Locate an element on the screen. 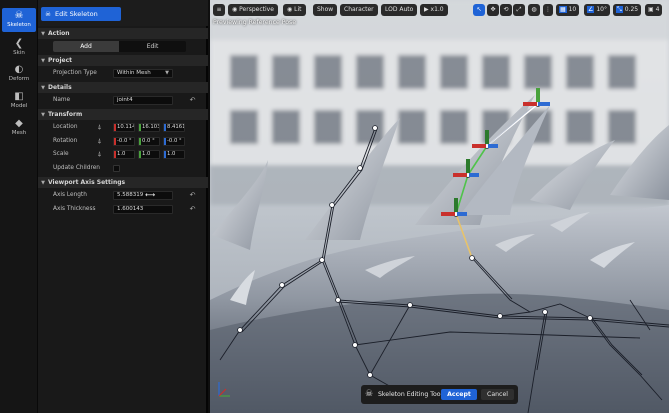 The height and width of the screenshot is (413, 669). character-button: Character is located at coordinates (359, 10).